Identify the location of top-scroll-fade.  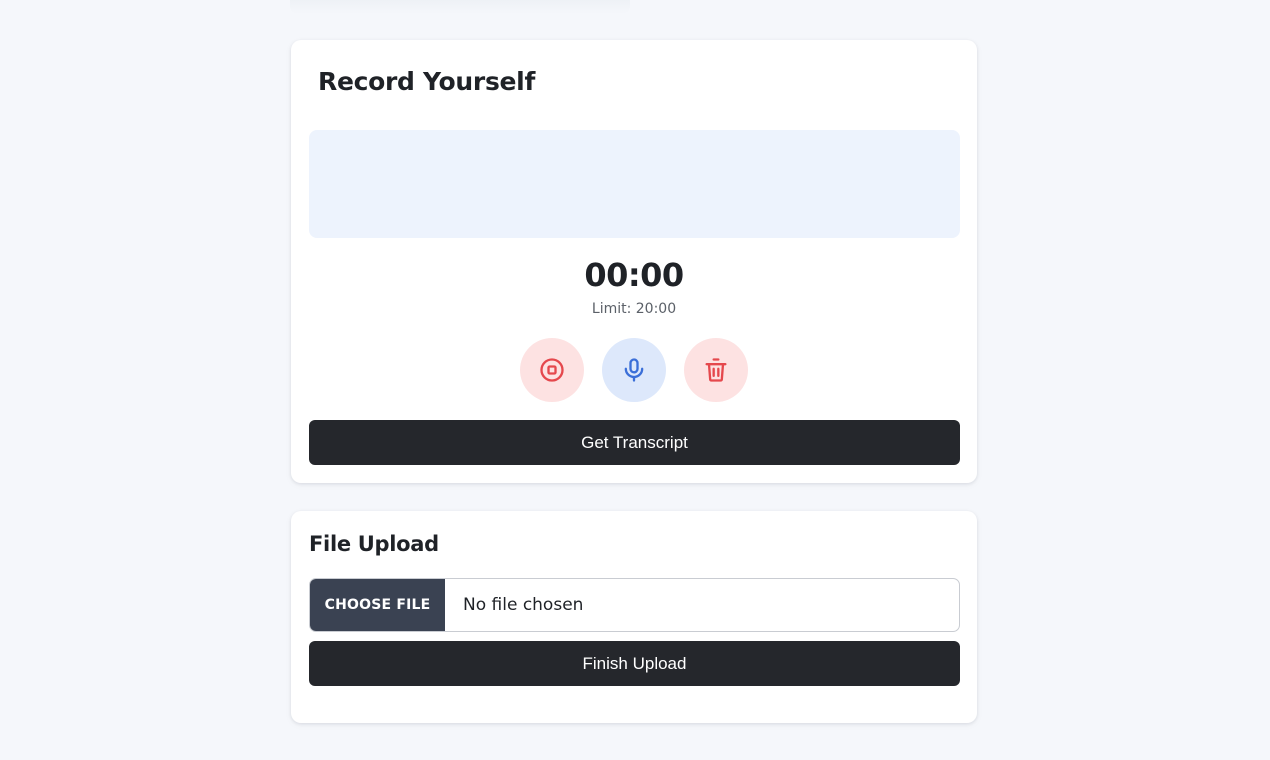
(460, 7).